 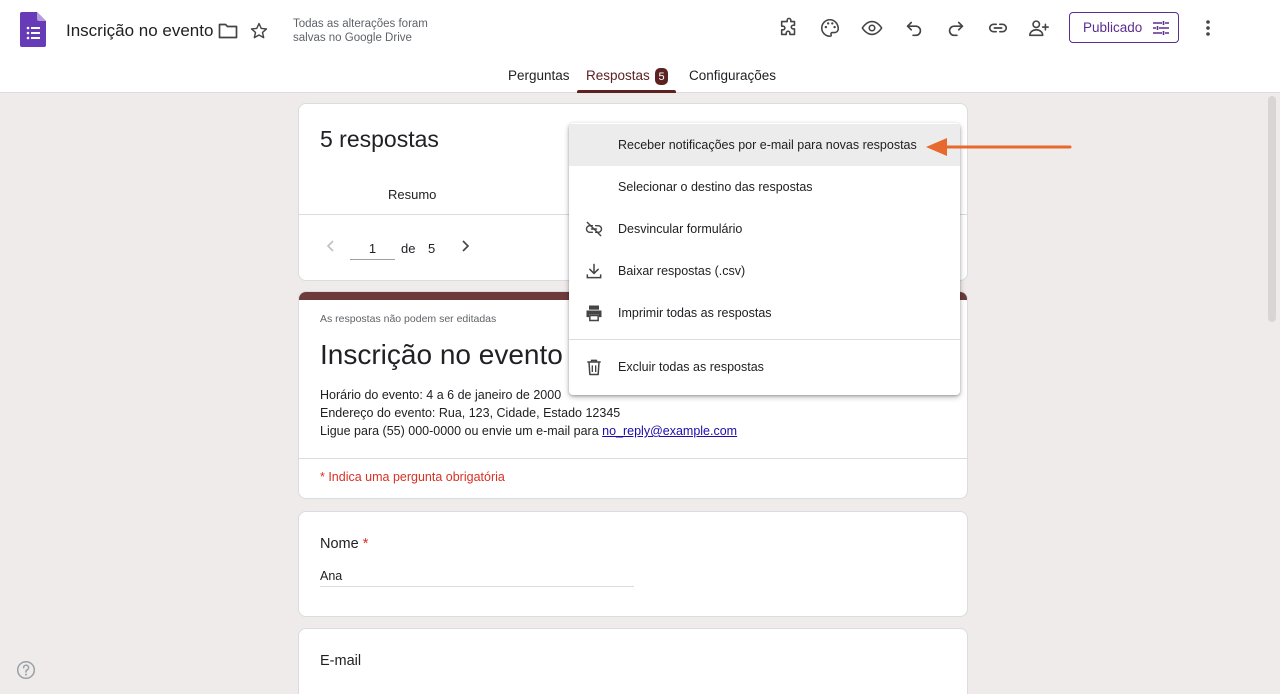 What do you see at coordinates (341, 661) in the screenshot?
I see `question-label: E-mail` at bounding box center [341, 661].